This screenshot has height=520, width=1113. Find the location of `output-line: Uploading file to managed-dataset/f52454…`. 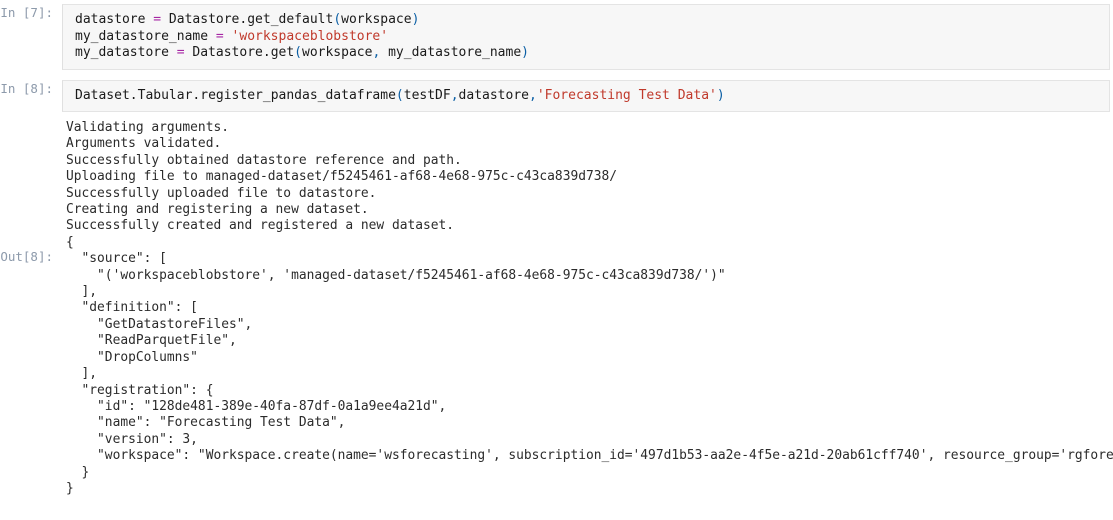

output-line: Uploading file to managed-dataset/f52454… is located at coordinates (342, 177).